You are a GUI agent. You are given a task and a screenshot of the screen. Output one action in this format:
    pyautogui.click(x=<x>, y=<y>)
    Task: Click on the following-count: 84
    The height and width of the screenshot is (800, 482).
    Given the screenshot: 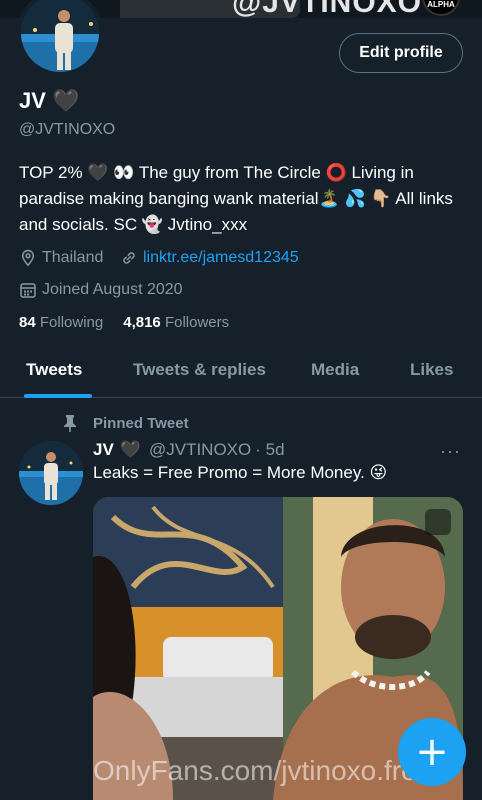 What is the action you would take?
    pyautogui.click(x=27, y=322)
    